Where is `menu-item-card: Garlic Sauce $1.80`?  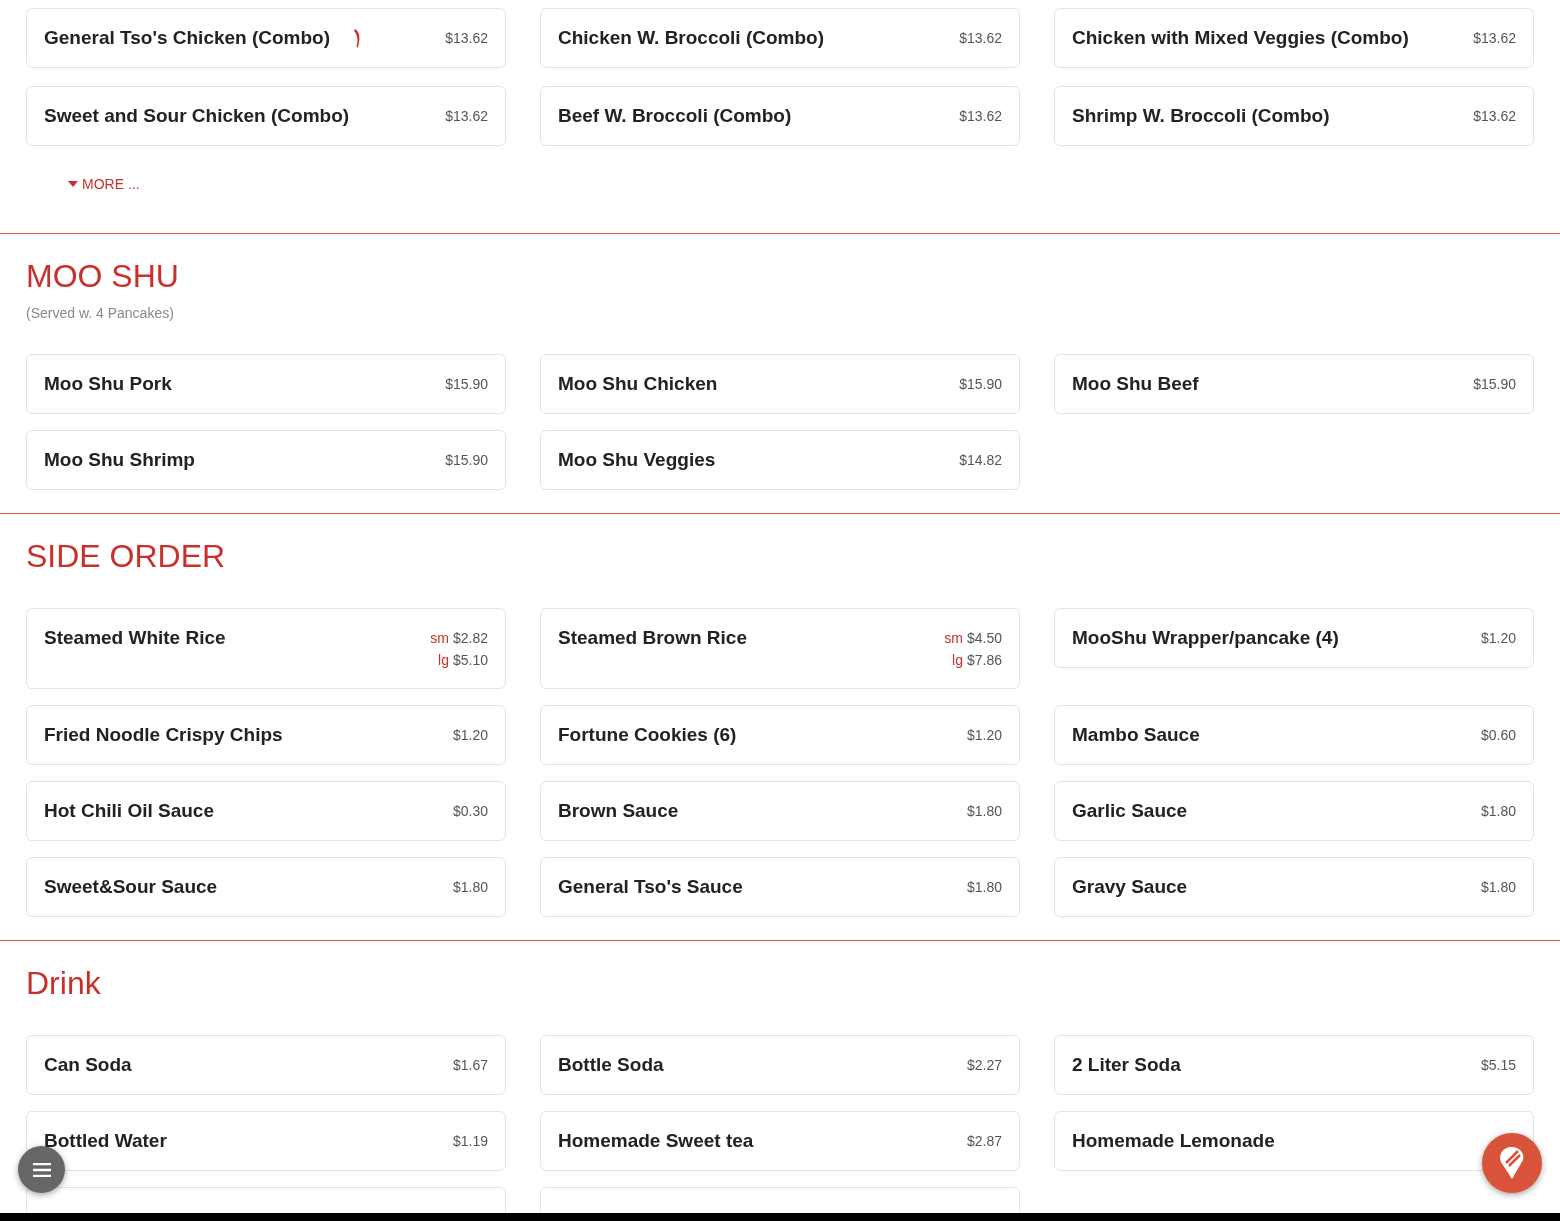
menu-item-card: Garlic Sauce $1.80 is located at coordinates (1294, 811).